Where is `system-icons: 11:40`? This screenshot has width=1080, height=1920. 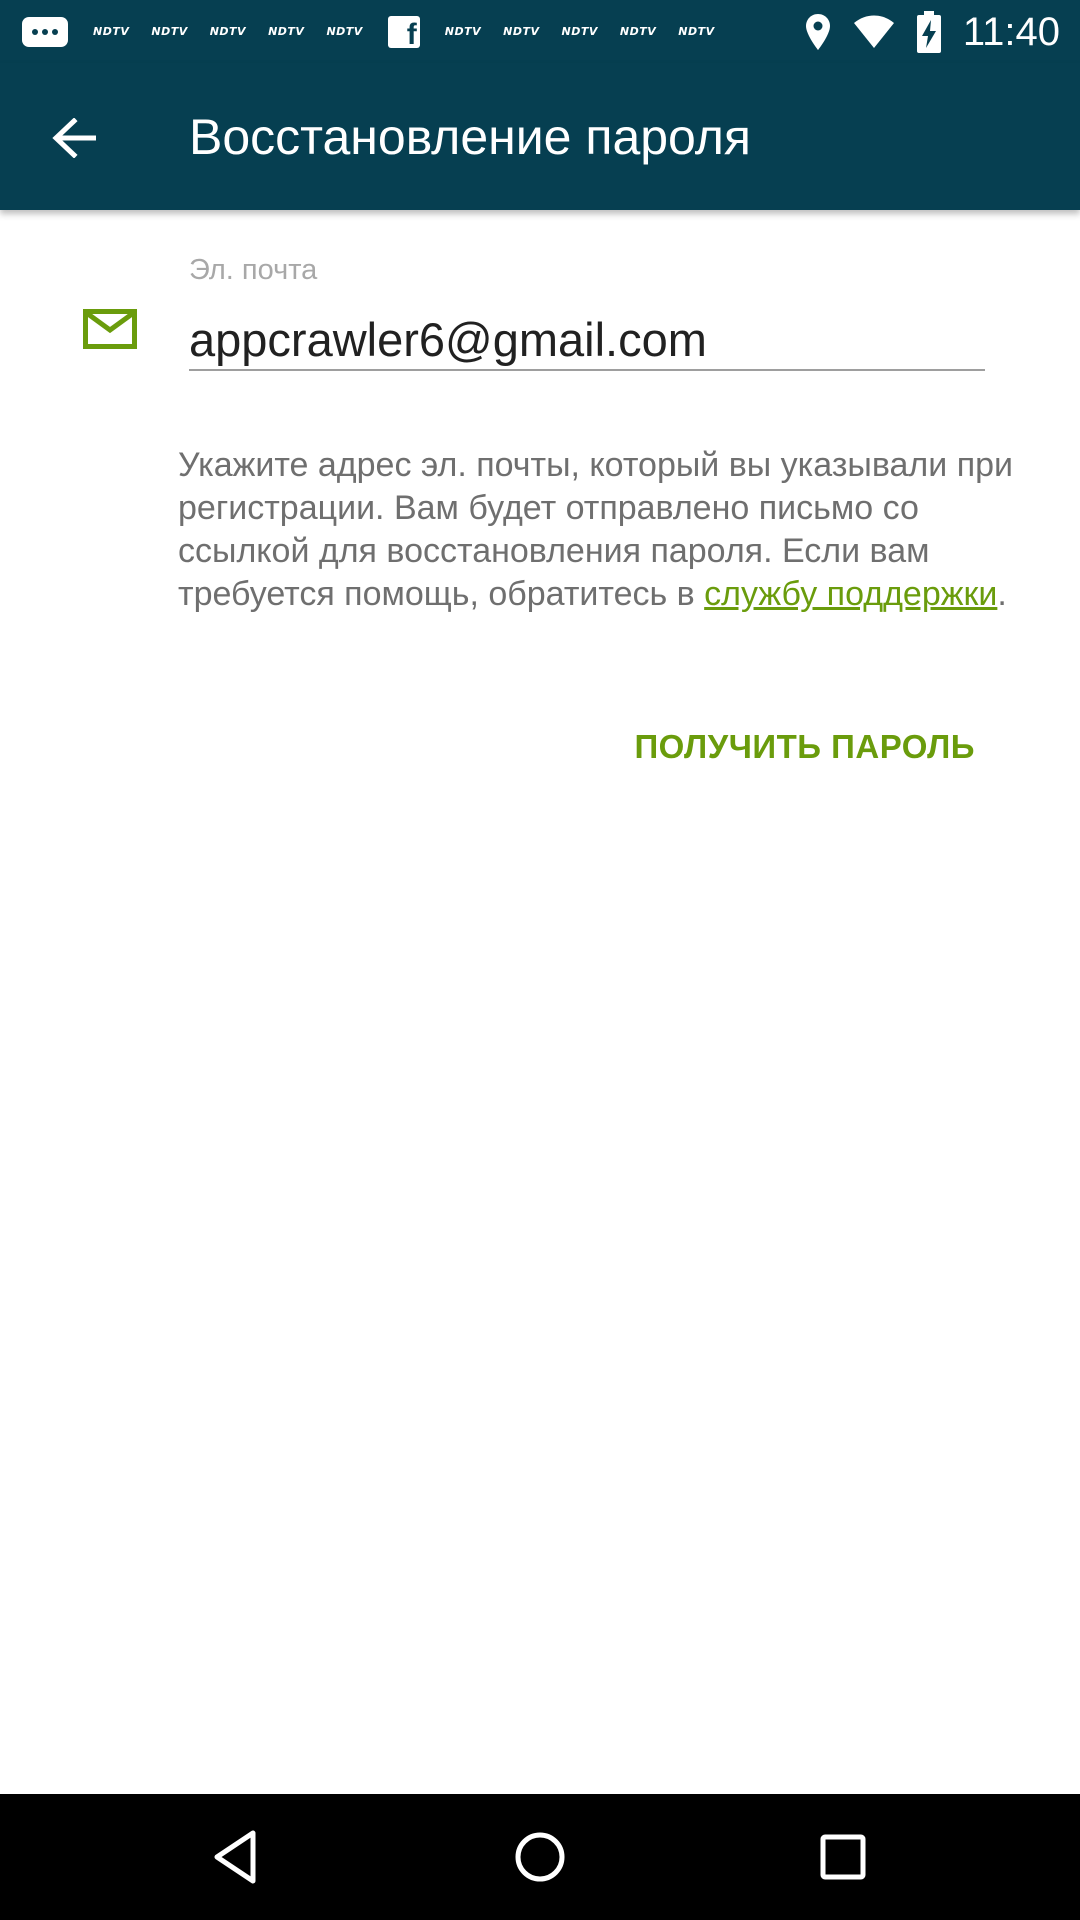
system-icons: 11:40 is located at coordinates (932, 31).